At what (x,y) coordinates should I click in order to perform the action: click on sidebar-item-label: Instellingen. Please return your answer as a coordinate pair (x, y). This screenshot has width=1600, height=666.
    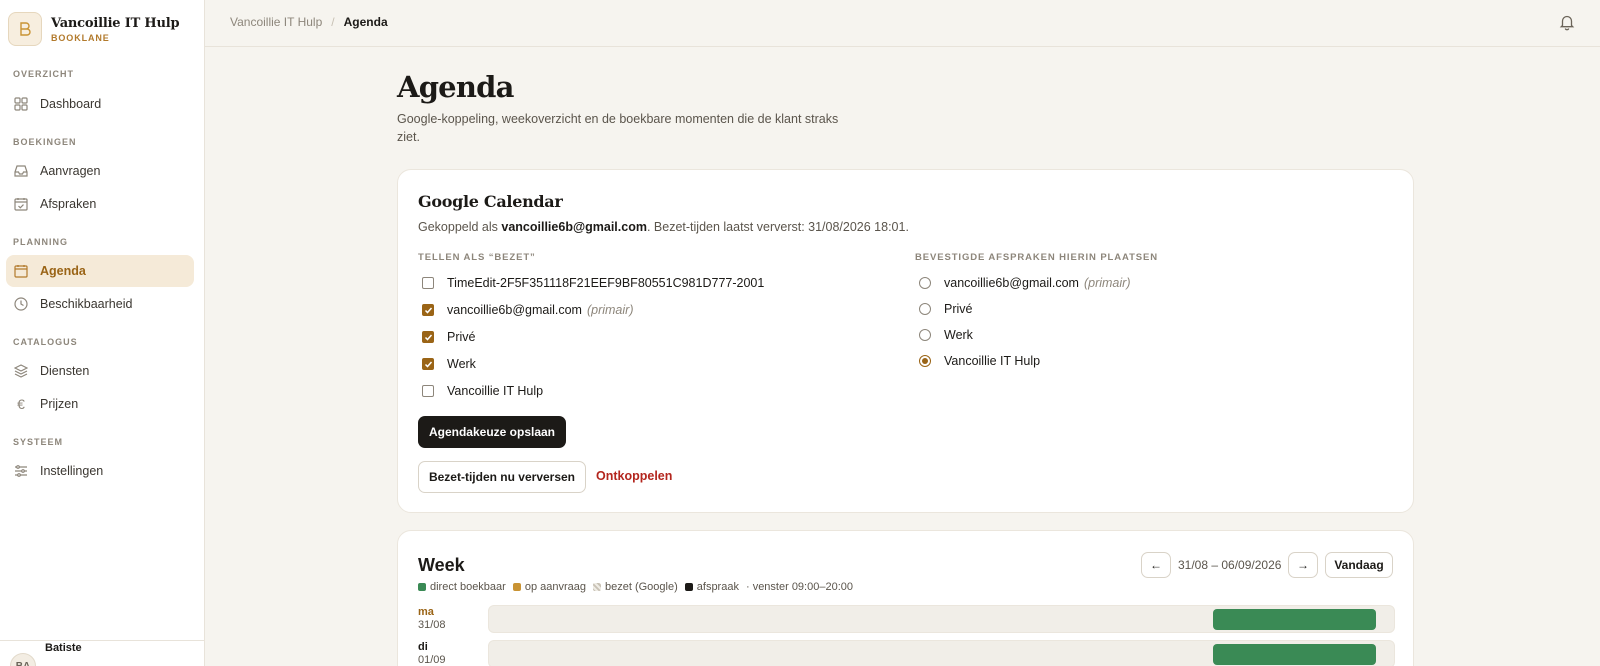
    Looking at the image, I should click on (72, 471).